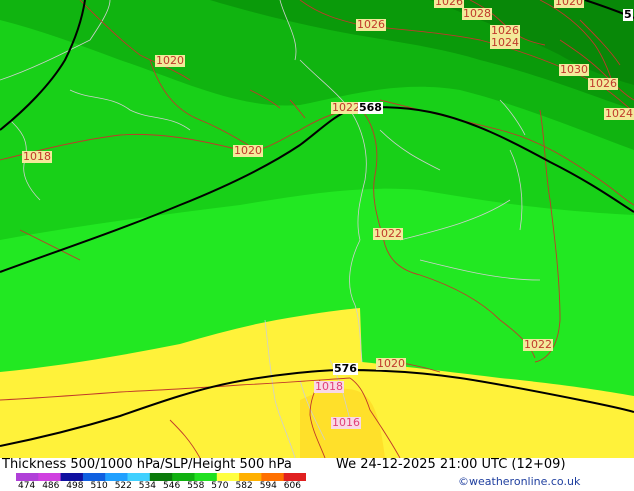  Describe the element at coordinates (574, 69) in the screenshot. I see `isobar-label: 1030` at that location.